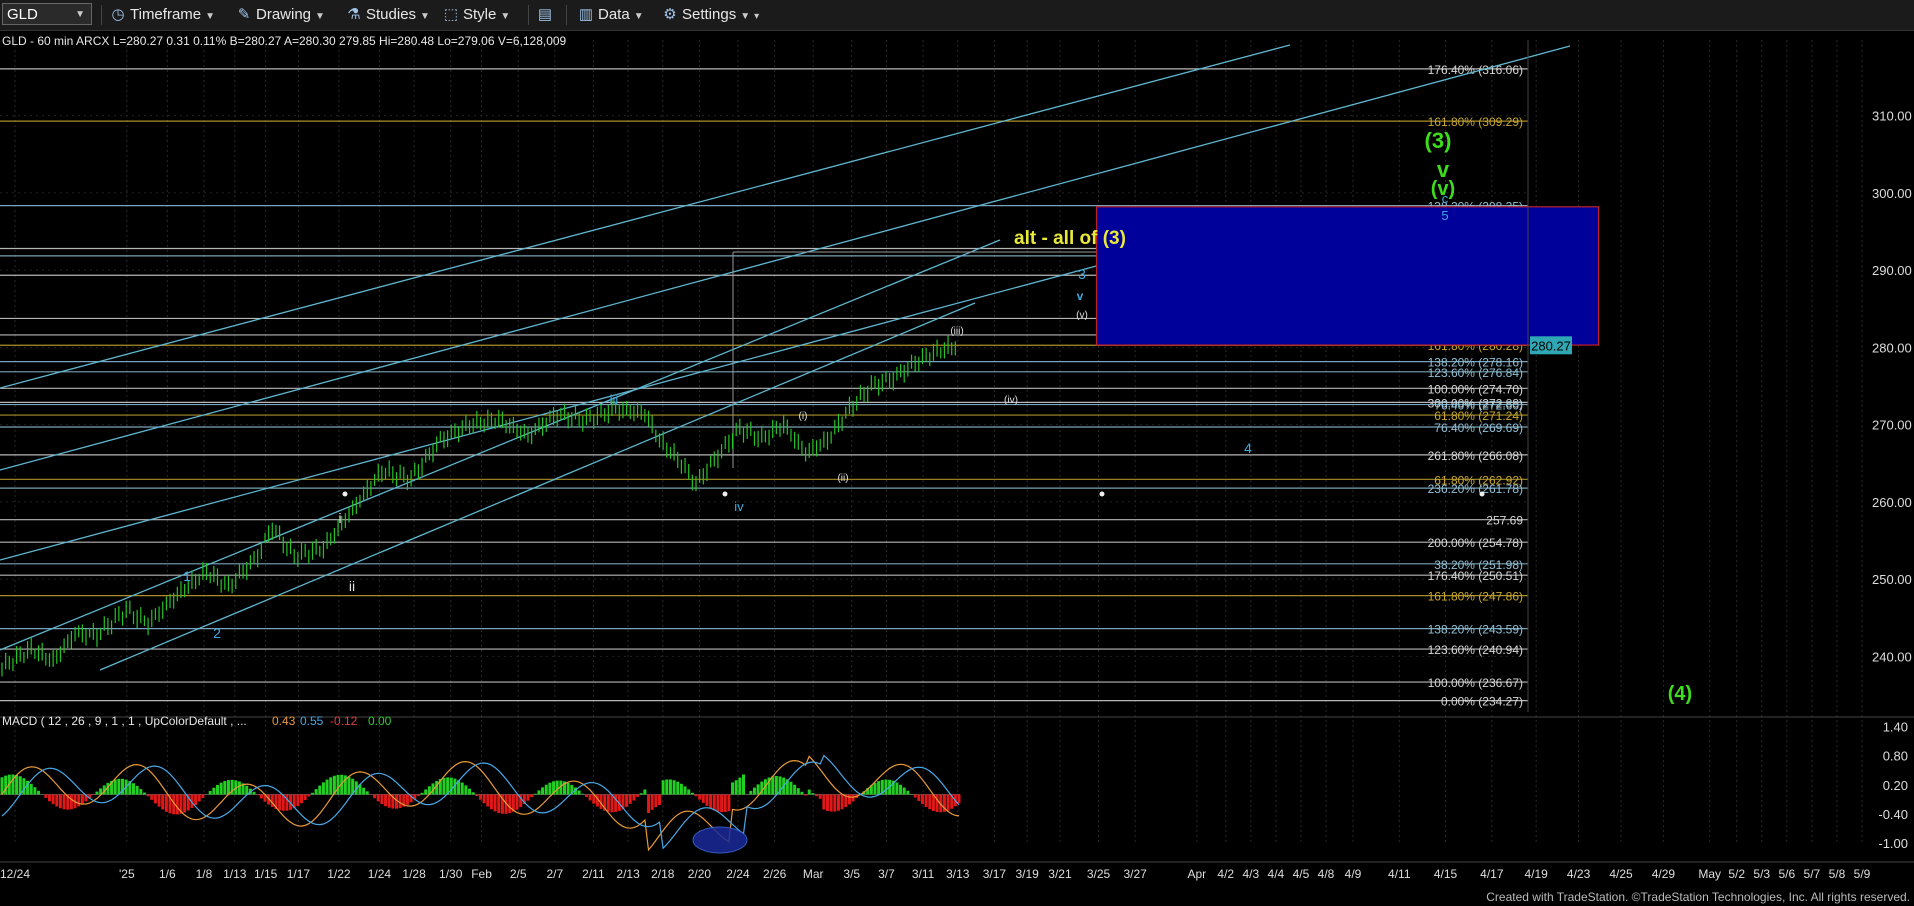  What do you see at coordinates (1475, 630) in the screenshot?
I see `fib-label: 138.20% (243.59)` at bounding box center [1475, 630].